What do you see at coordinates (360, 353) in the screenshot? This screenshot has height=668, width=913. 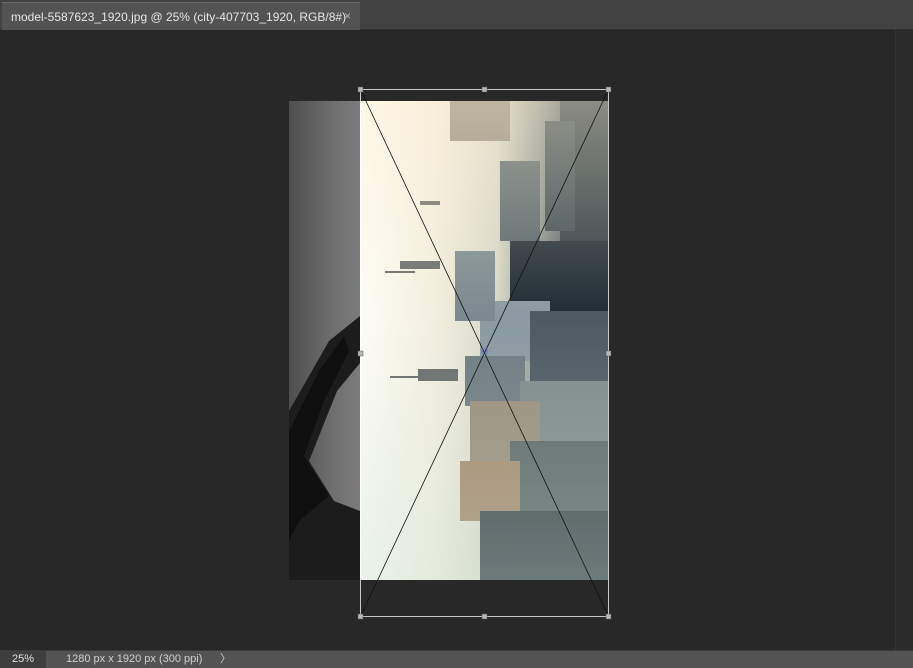 I see `transform-handle-left` at bounding box center [360, 353].